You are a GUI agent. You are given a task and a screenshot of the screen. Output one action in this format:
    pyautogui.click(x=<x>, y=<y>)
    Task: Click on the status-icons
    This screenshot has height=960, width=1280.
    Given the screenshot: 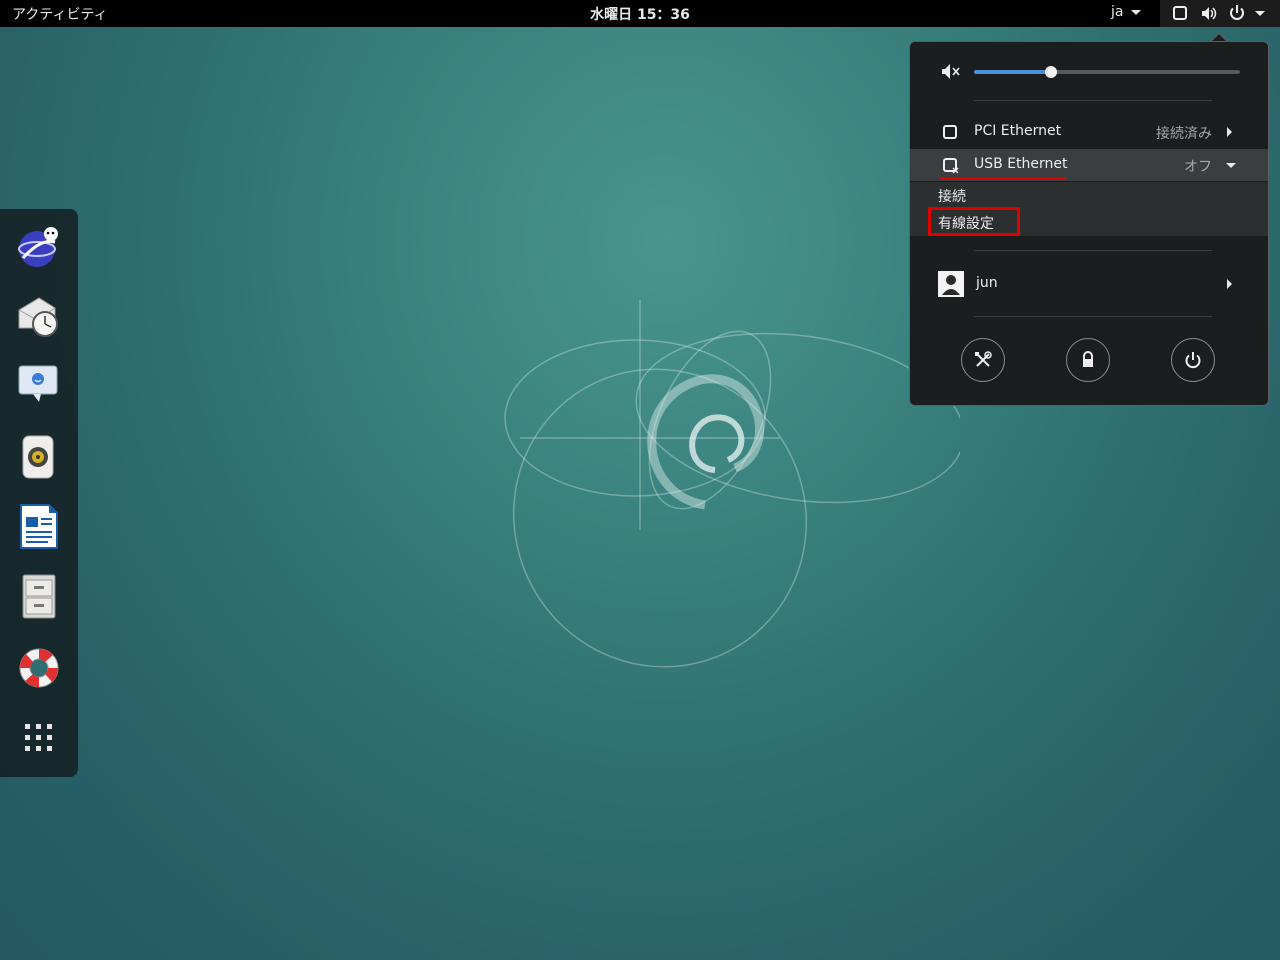 What is the action you would take?
    pyautogui.click(x=1219, y=12)
    